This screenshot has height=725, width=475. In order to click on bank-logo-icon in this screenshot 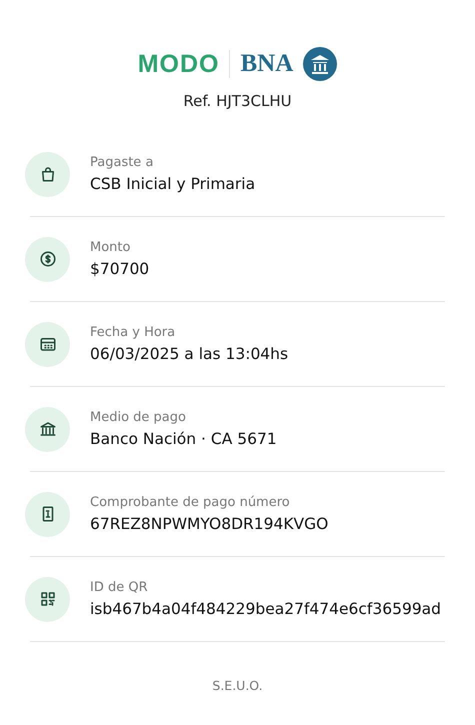, I will do `click(320, 64)`.